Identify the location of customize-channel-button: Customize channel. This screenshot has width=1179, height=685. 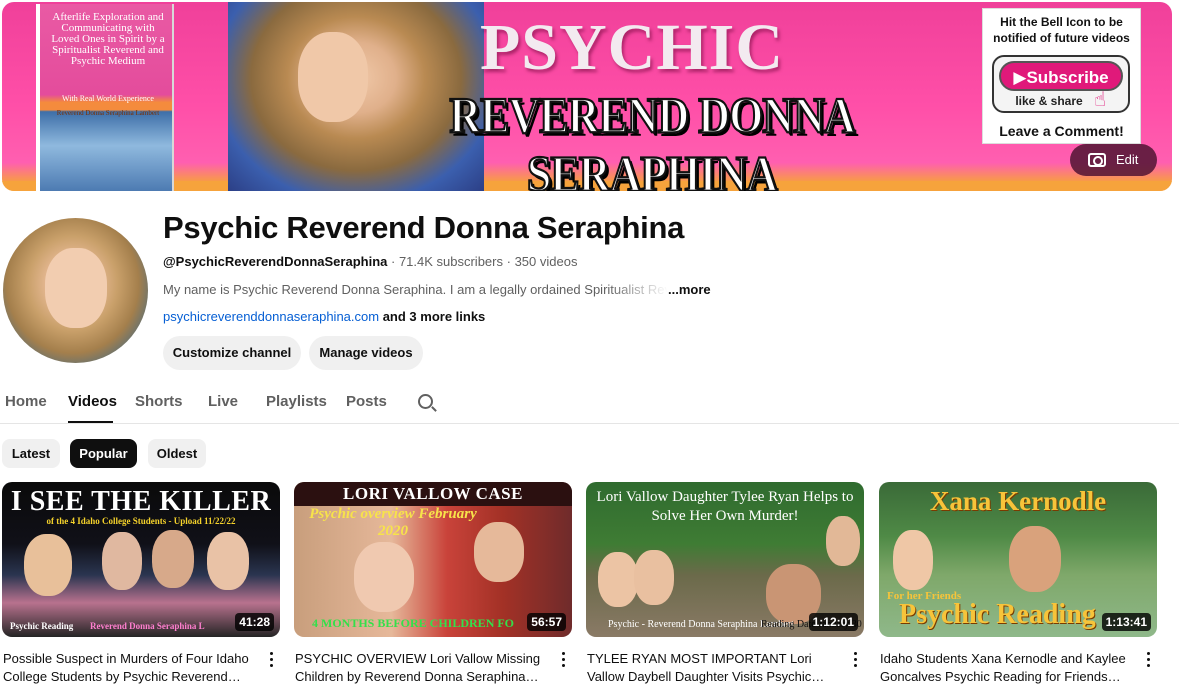
(232, 353).